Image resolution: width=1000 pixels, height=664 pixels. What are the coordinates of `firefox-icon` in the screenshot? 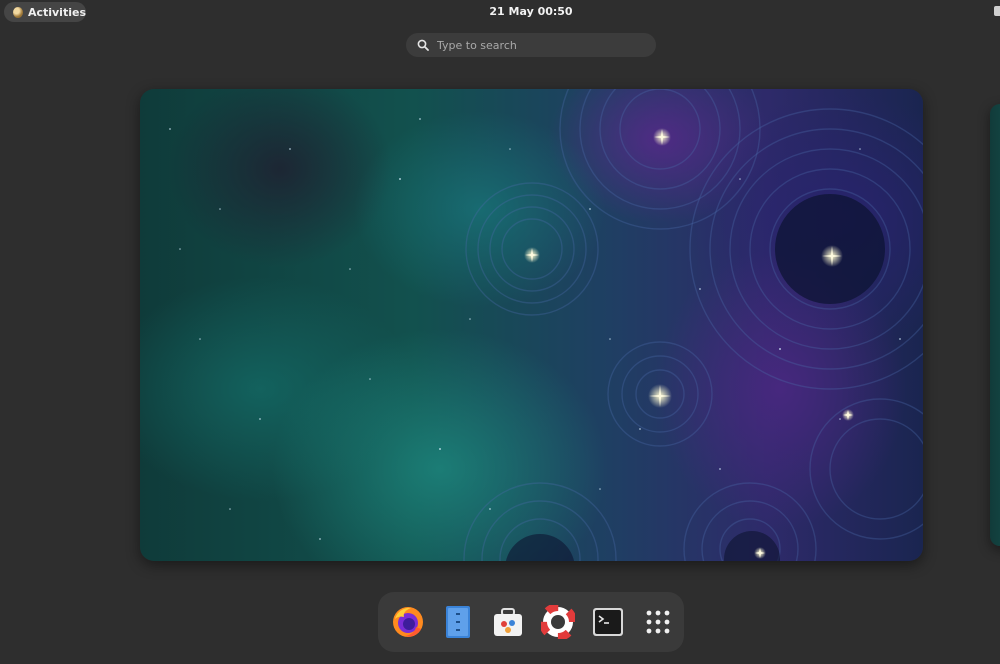 It's located at (408, 622).